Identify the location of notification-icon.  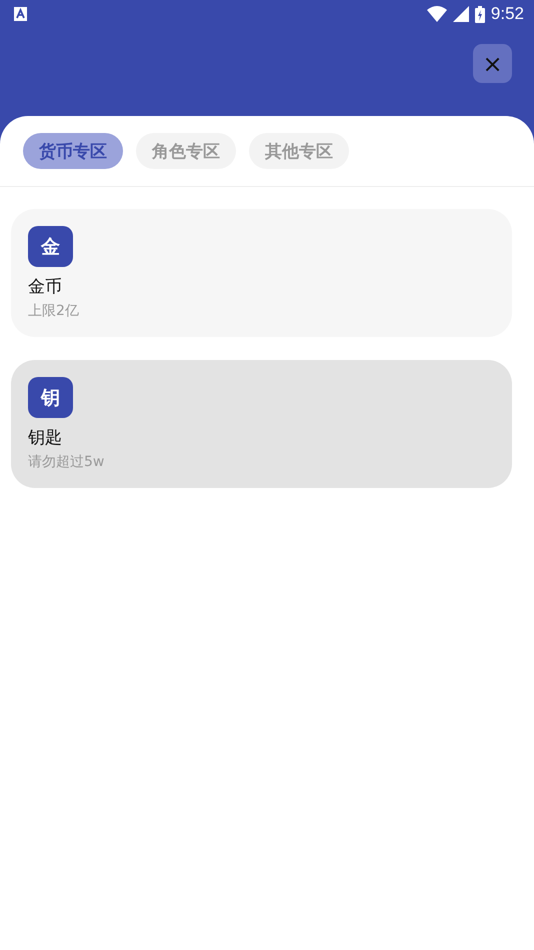
(20, 14).